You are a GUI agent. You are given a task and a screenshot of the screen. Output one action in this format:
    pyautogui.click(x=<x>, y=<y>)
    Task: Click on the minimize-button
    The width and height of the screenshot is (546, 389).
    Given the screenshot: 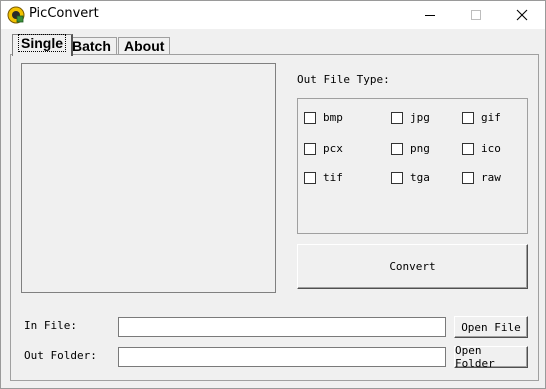 What is the action you would take?
    pyautogui.click(x=430, y=15)
    